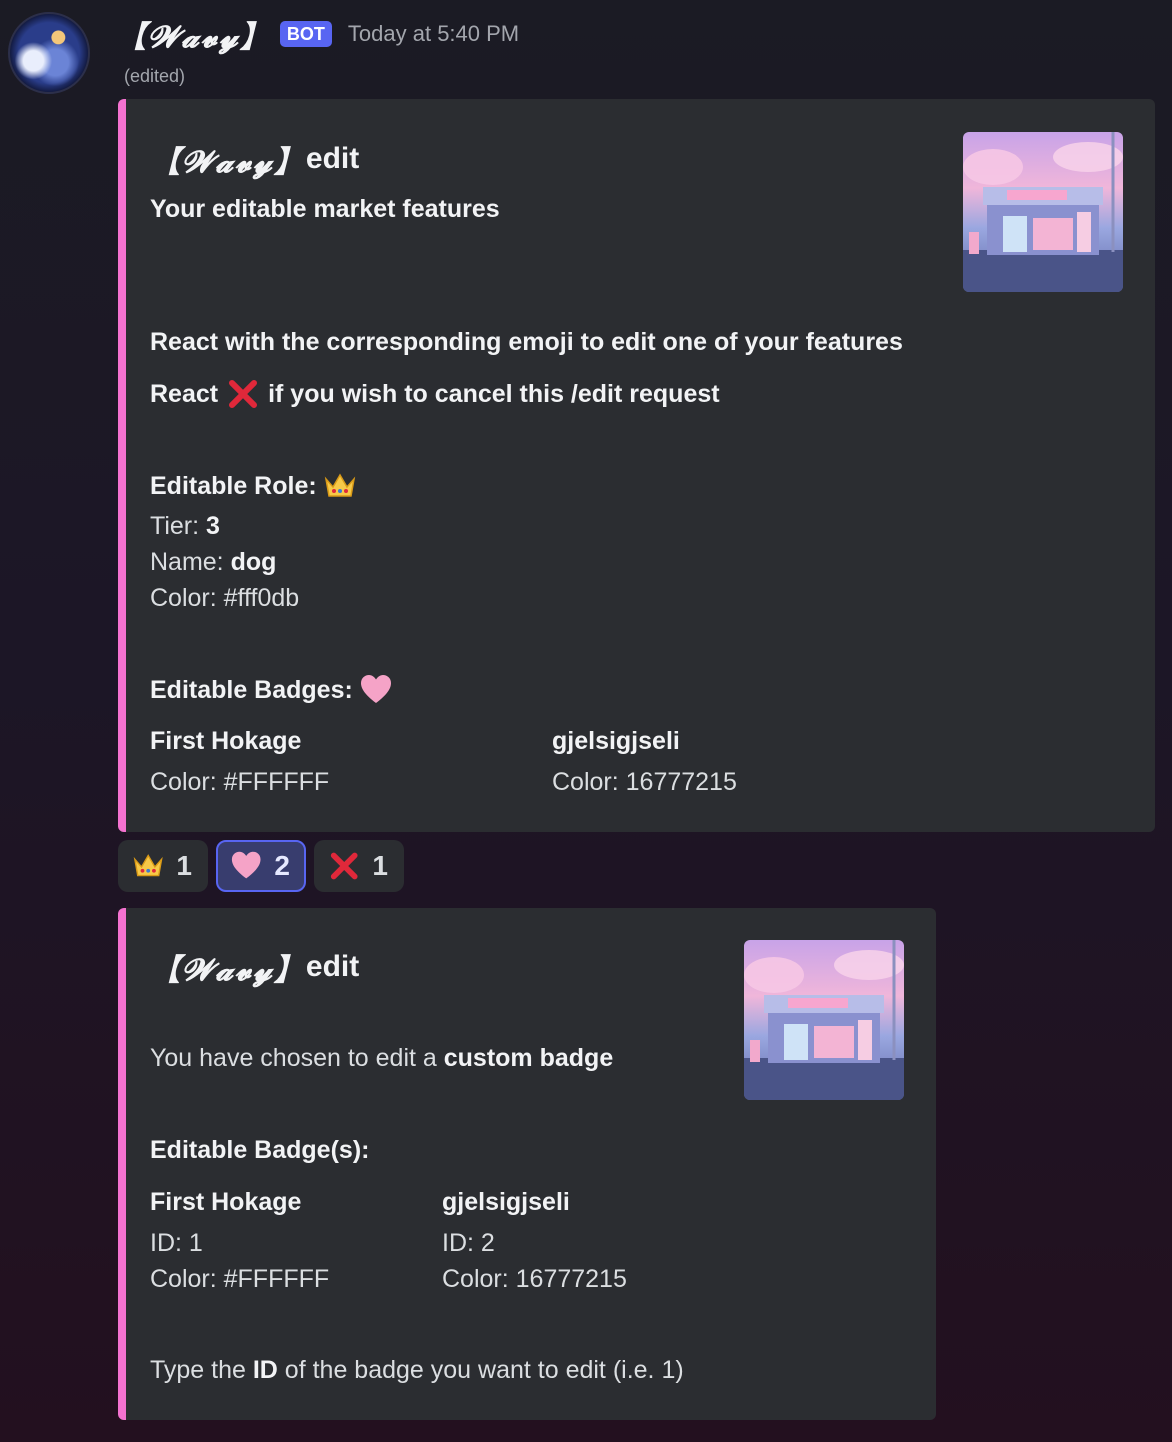 The width and height of the screenshot is (1172, 1442). What do you see at coordinates (178, 526) in the screenshot?
I see `tier-label: Tier:` at bounding box center [178, 526].